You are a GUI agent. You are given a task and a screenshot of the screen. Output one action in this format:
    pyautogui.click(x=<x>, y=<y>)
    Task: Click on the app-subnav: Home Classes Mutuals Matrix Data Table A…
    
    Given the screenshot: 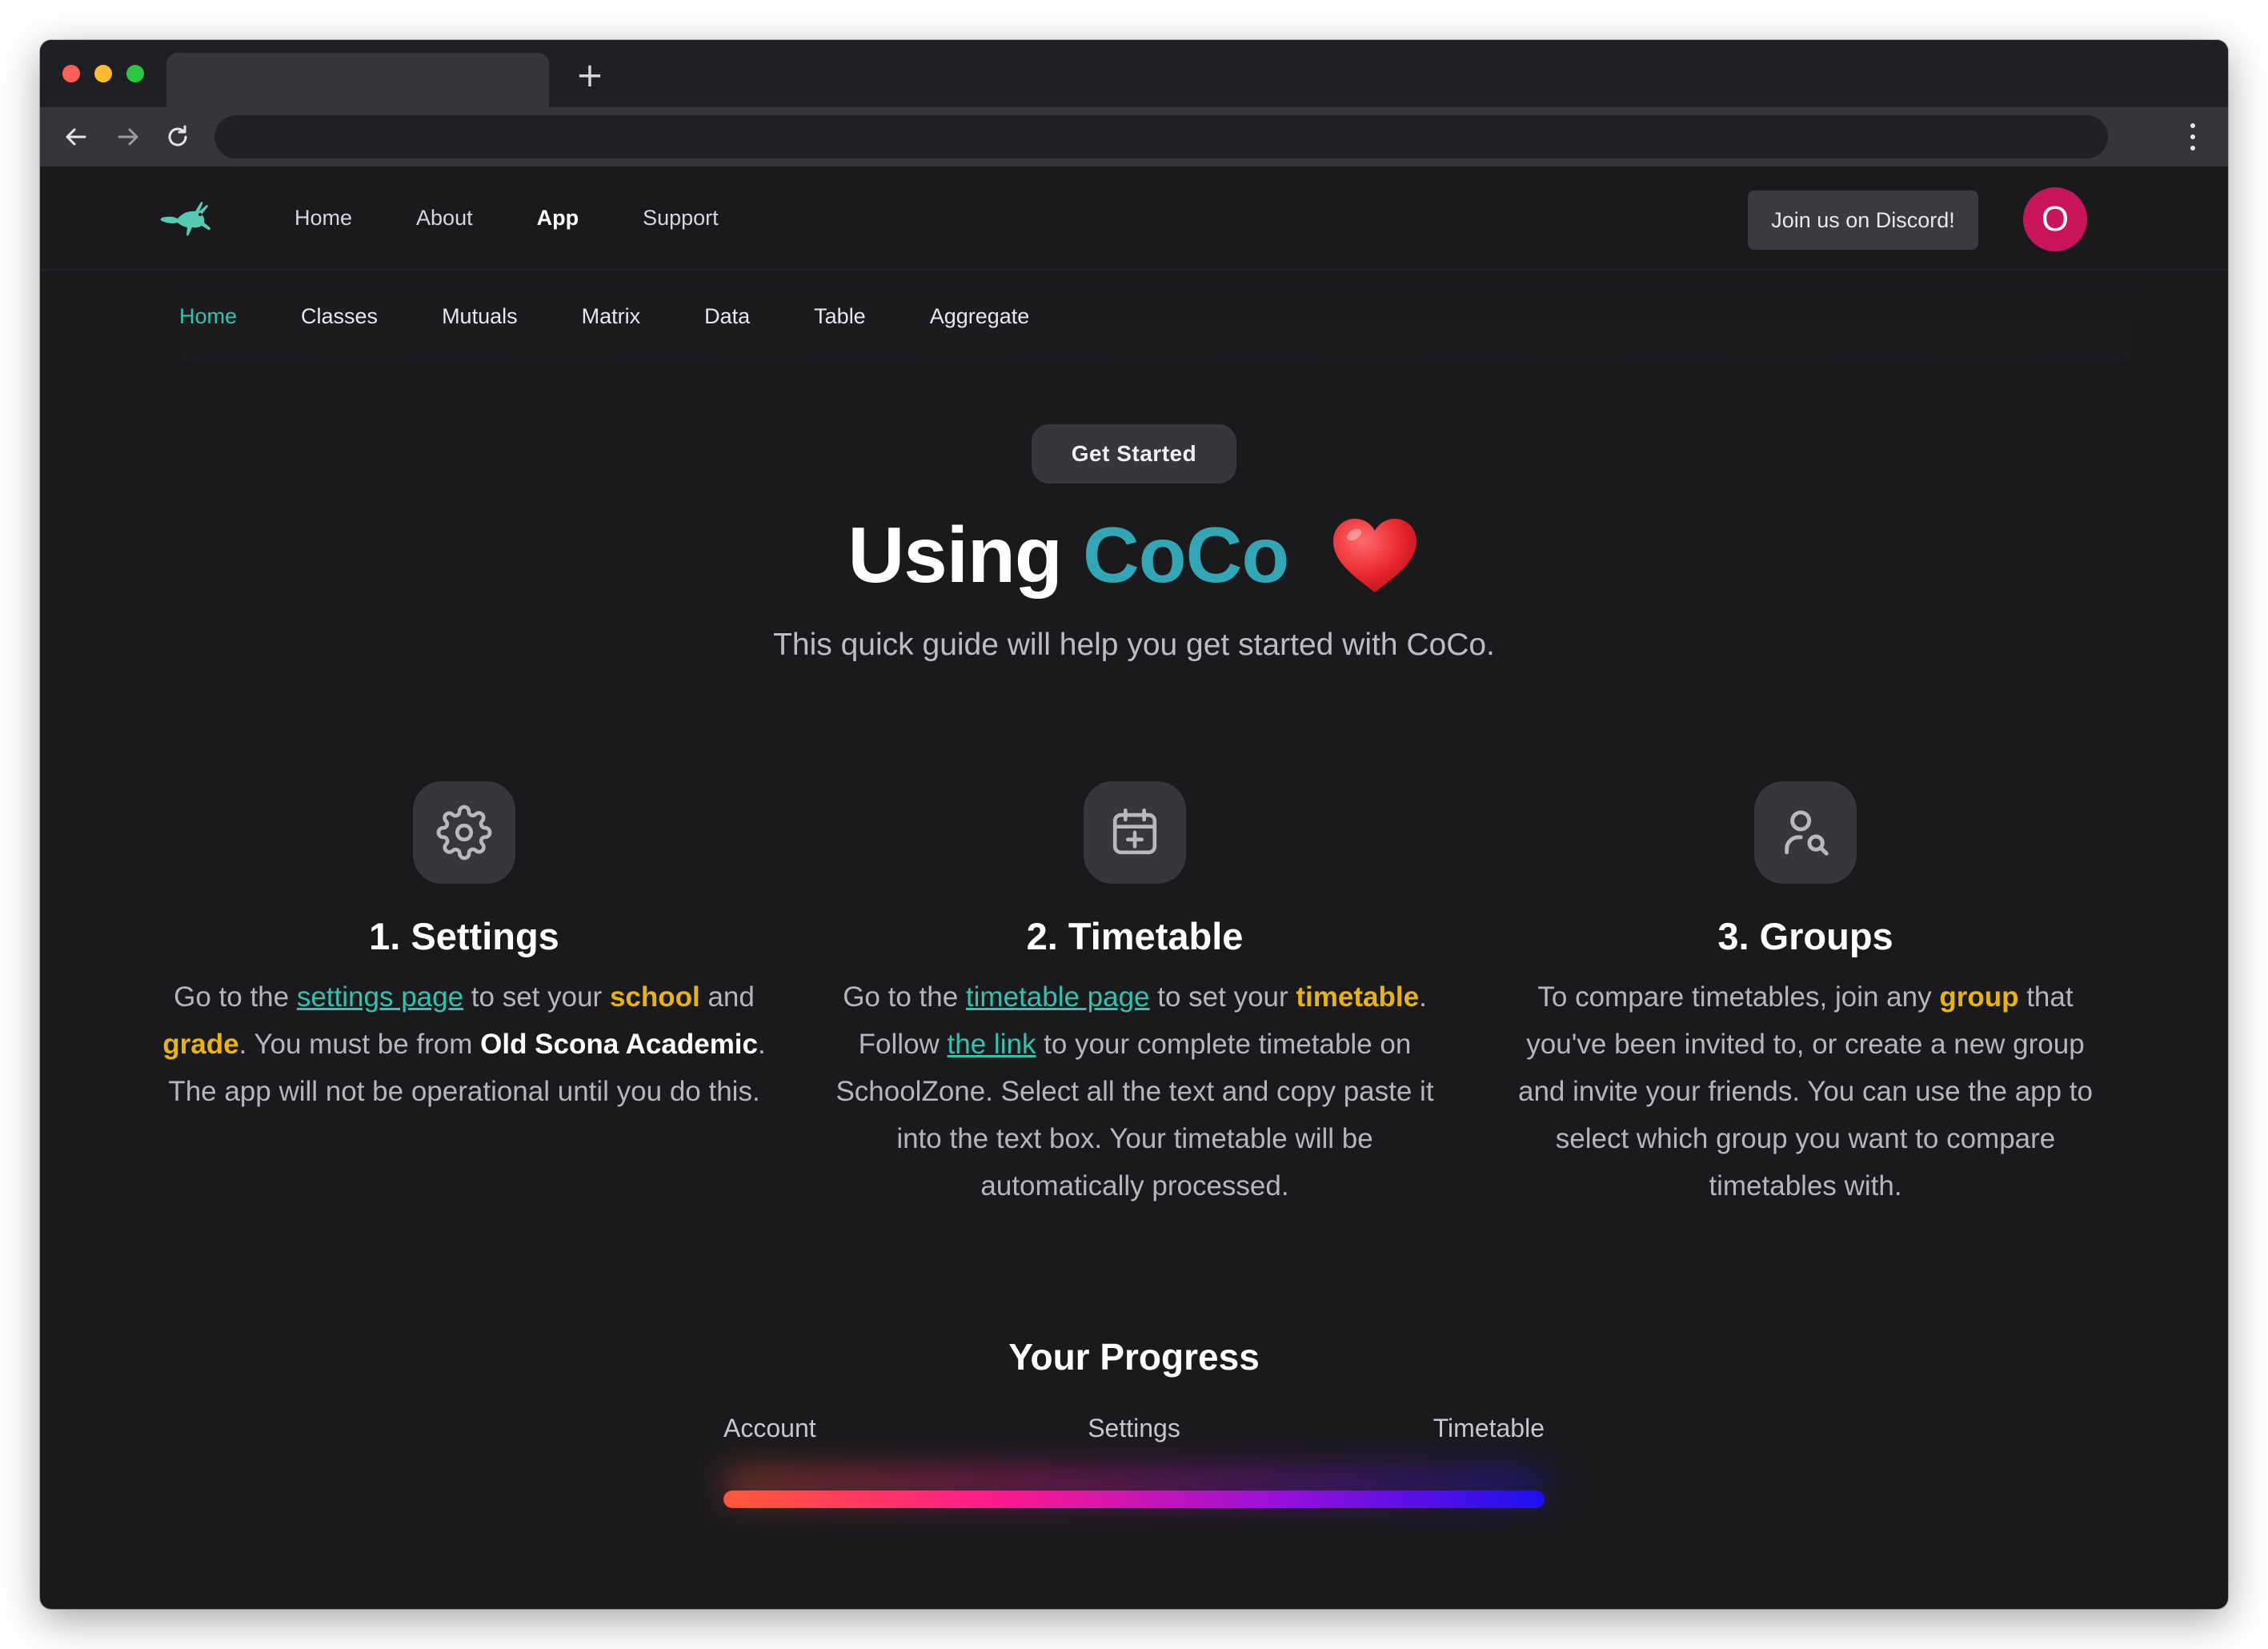 What is the action you would take?
    pyautogui.click(x=1155, y=316)
    